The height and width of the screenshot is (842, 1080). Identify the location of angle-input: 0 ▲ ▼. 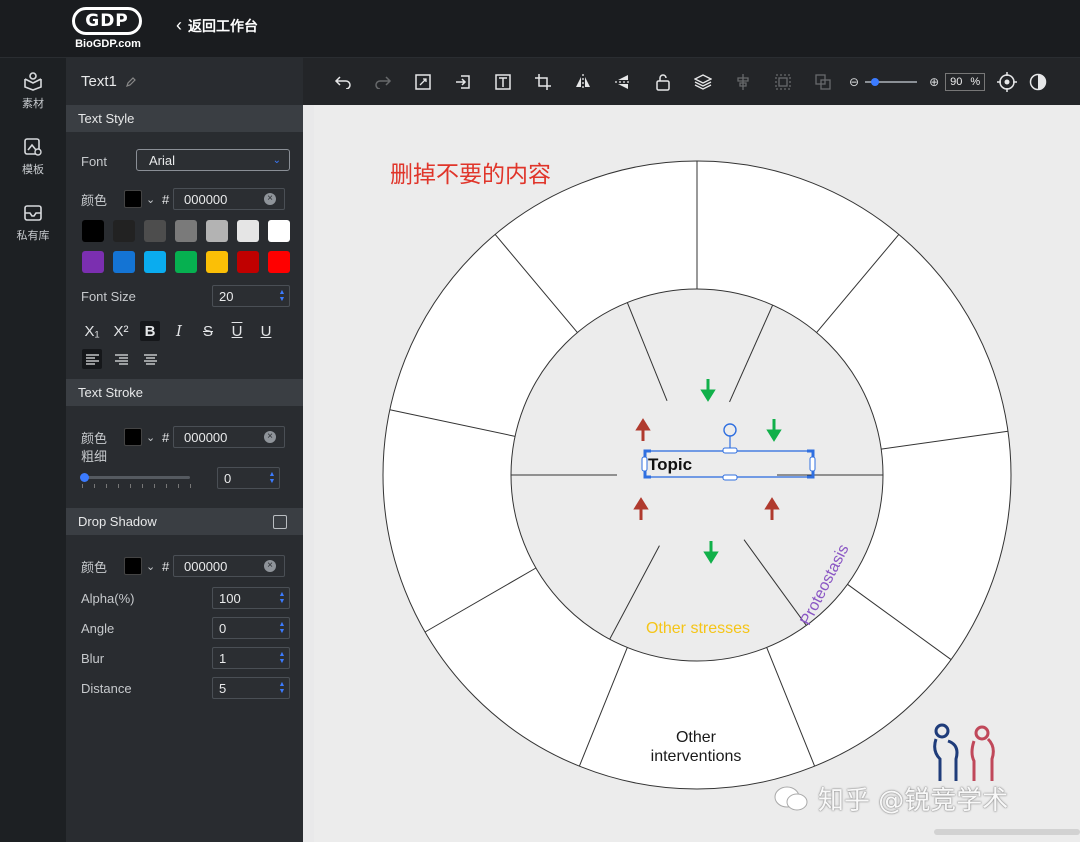
(251, 628).